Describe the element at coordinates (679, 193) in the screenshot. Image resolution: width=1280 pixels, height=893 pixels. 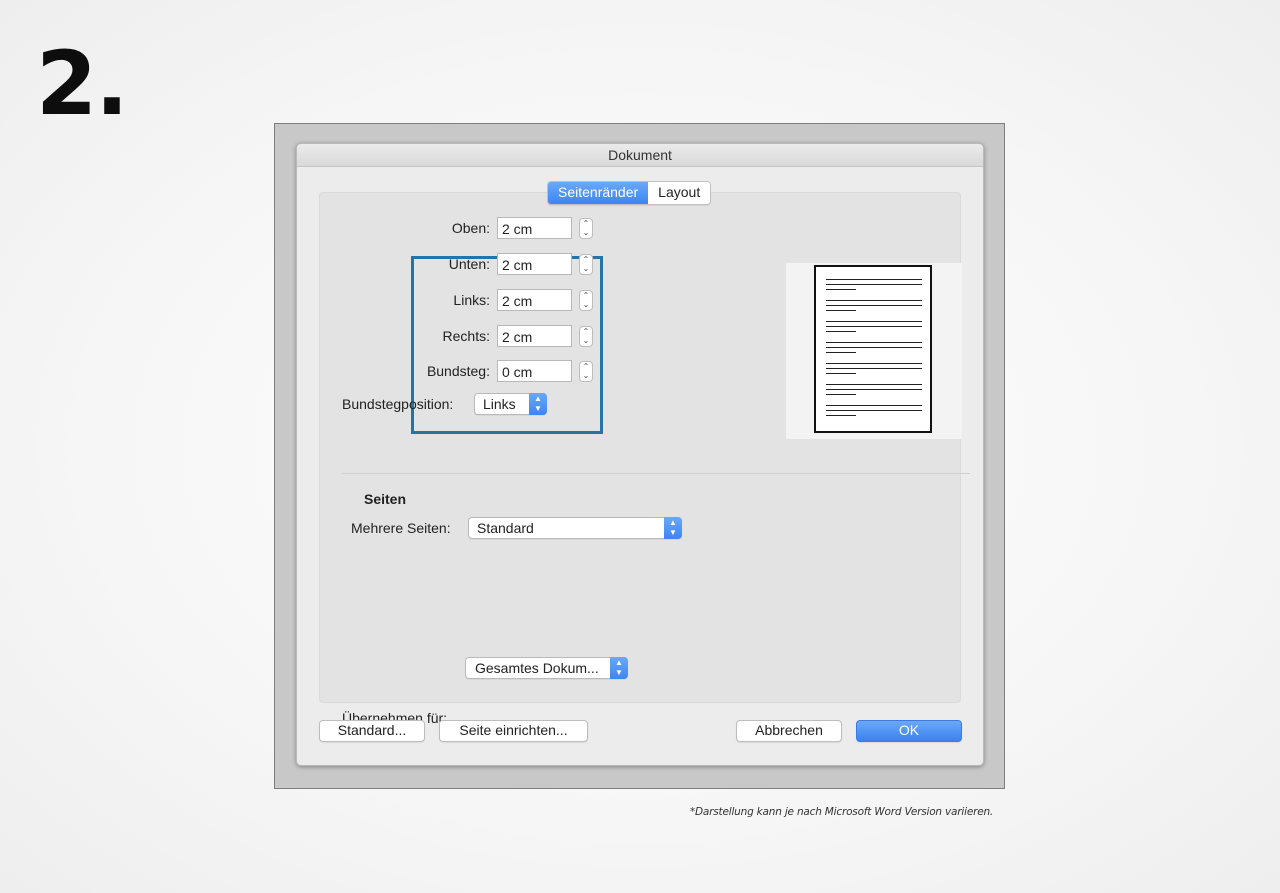
I see `tab-layout: Layout` at that location.